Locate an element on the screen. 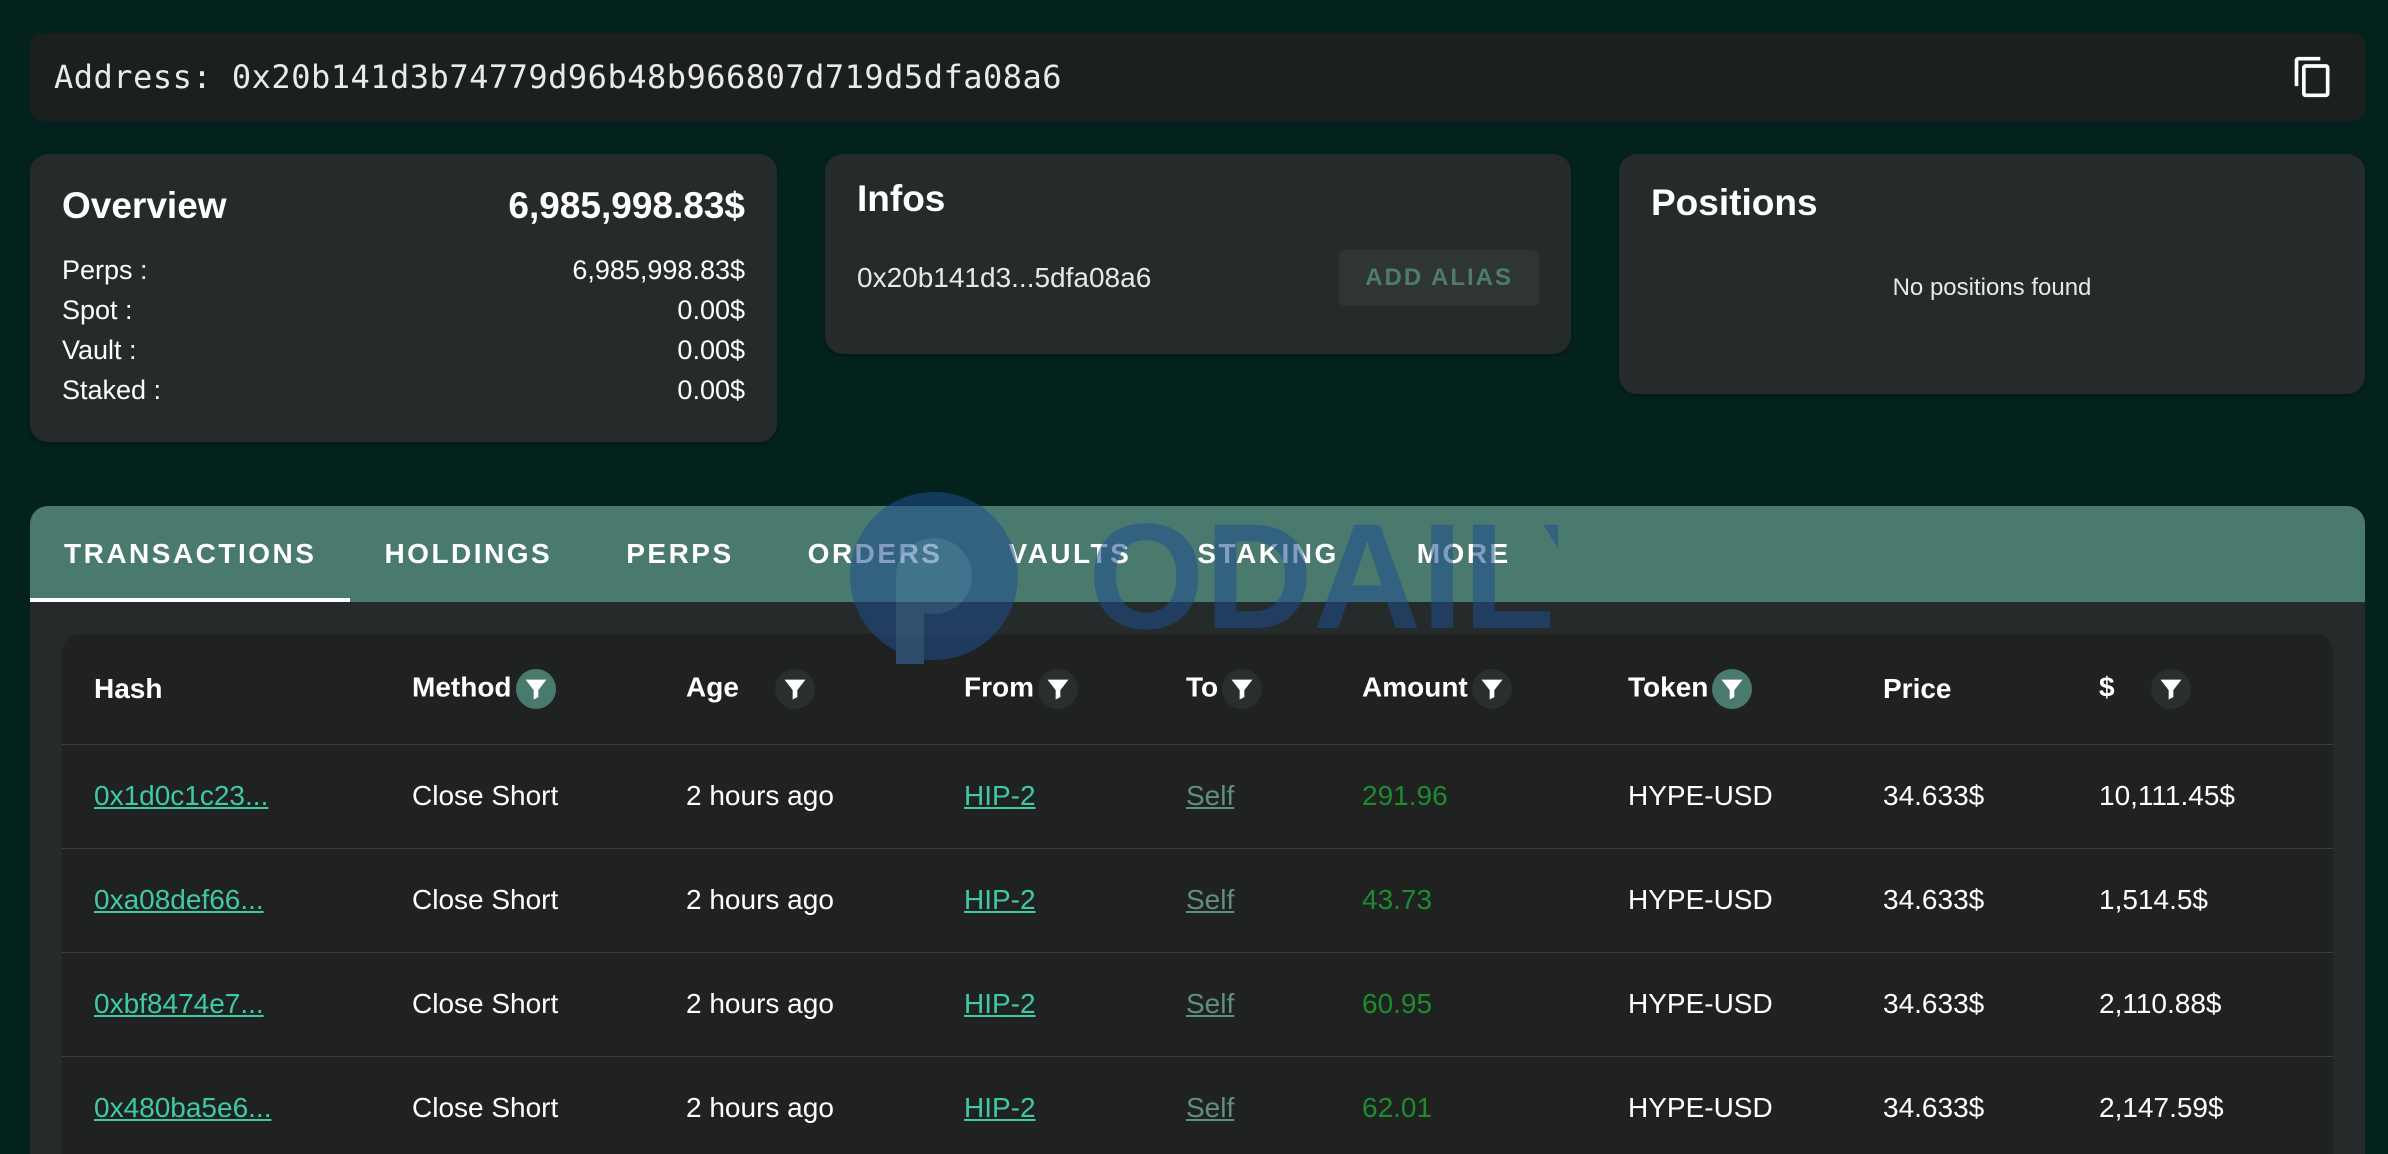 The height and width of the screenshot is (1154, 2388). overview-row-perps: Perps : 6,985,998.83$ is located at coordinates (403, 270).